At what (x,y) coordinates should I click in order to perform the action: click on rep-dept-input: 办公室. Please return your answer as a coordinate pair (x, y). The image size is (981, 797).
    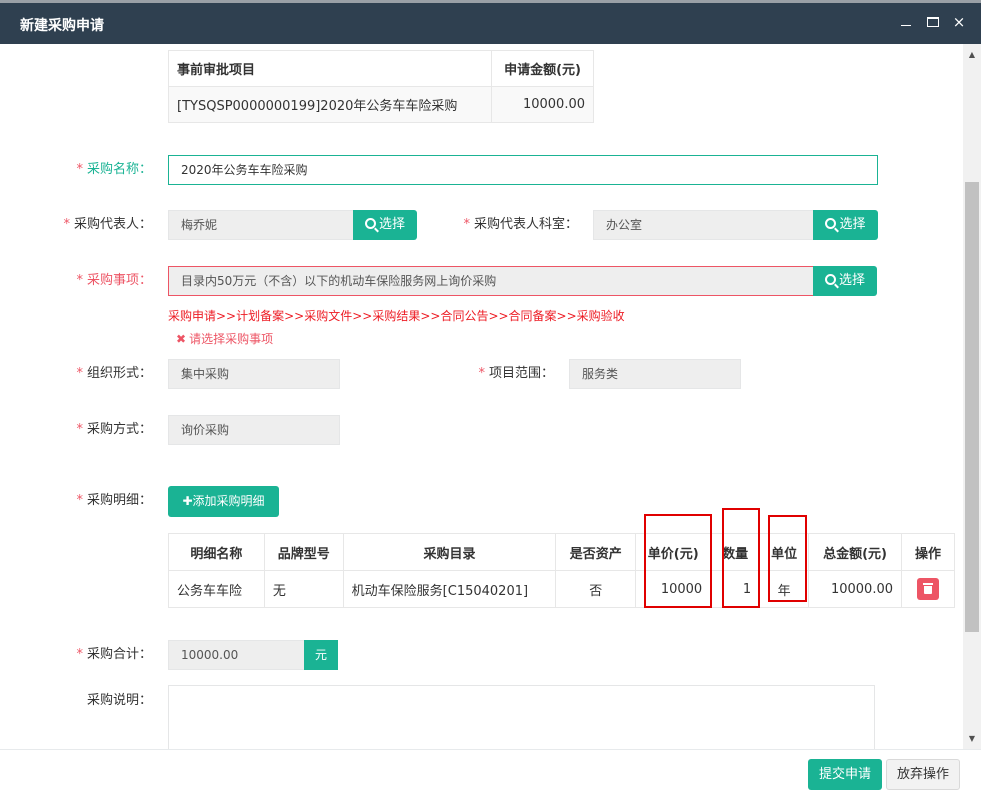
    Looking at the image, I should click on (703, 225).